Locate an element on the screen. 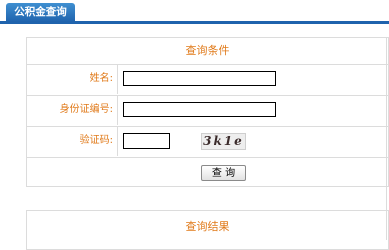  captcha-row: 验证码: 3k1e is located at coordinates (207, 141).